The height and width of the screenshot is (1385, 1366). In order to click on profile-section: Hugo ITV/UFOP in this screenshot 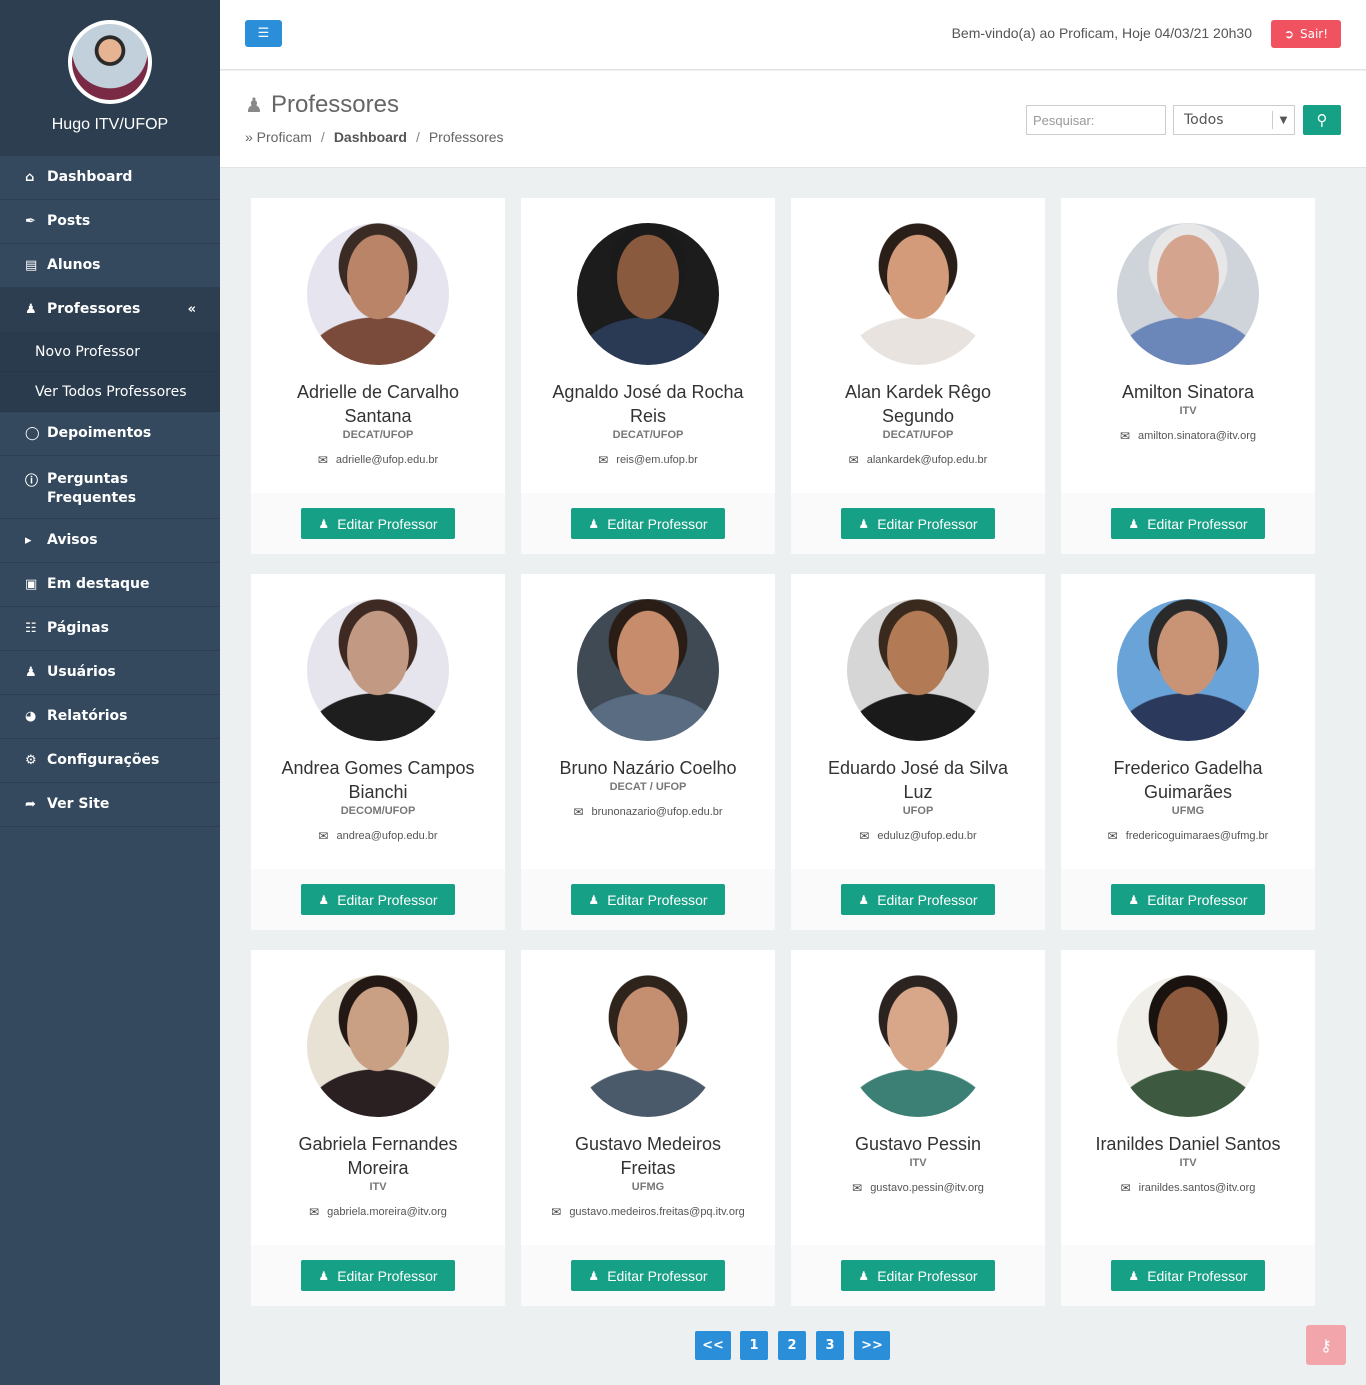, I will do `click(110, 78)`.